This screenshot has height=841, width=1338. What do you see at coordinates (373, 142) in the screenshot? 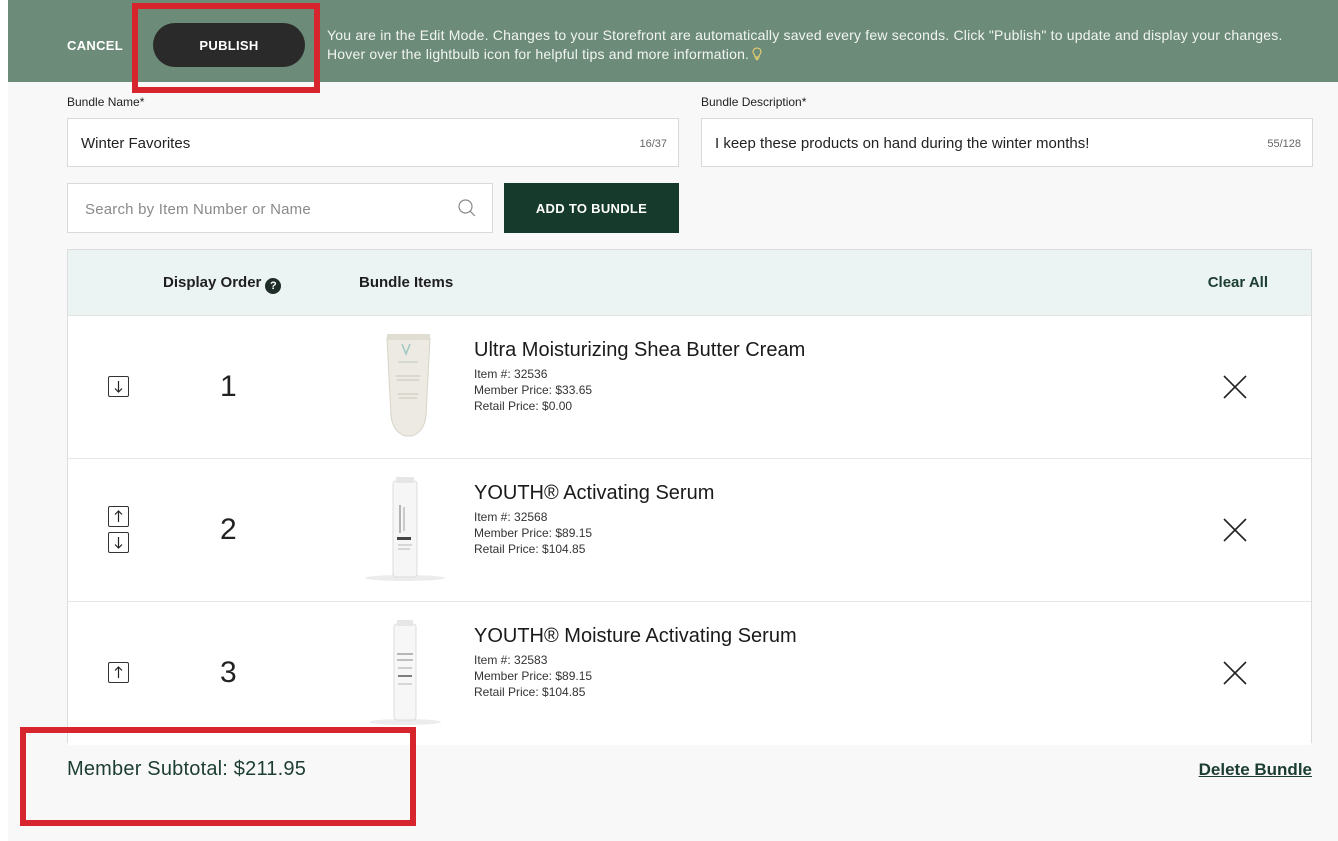
I see `bundle-name-field: Winter Favorites 16/37` at bounding box center [373, 142].